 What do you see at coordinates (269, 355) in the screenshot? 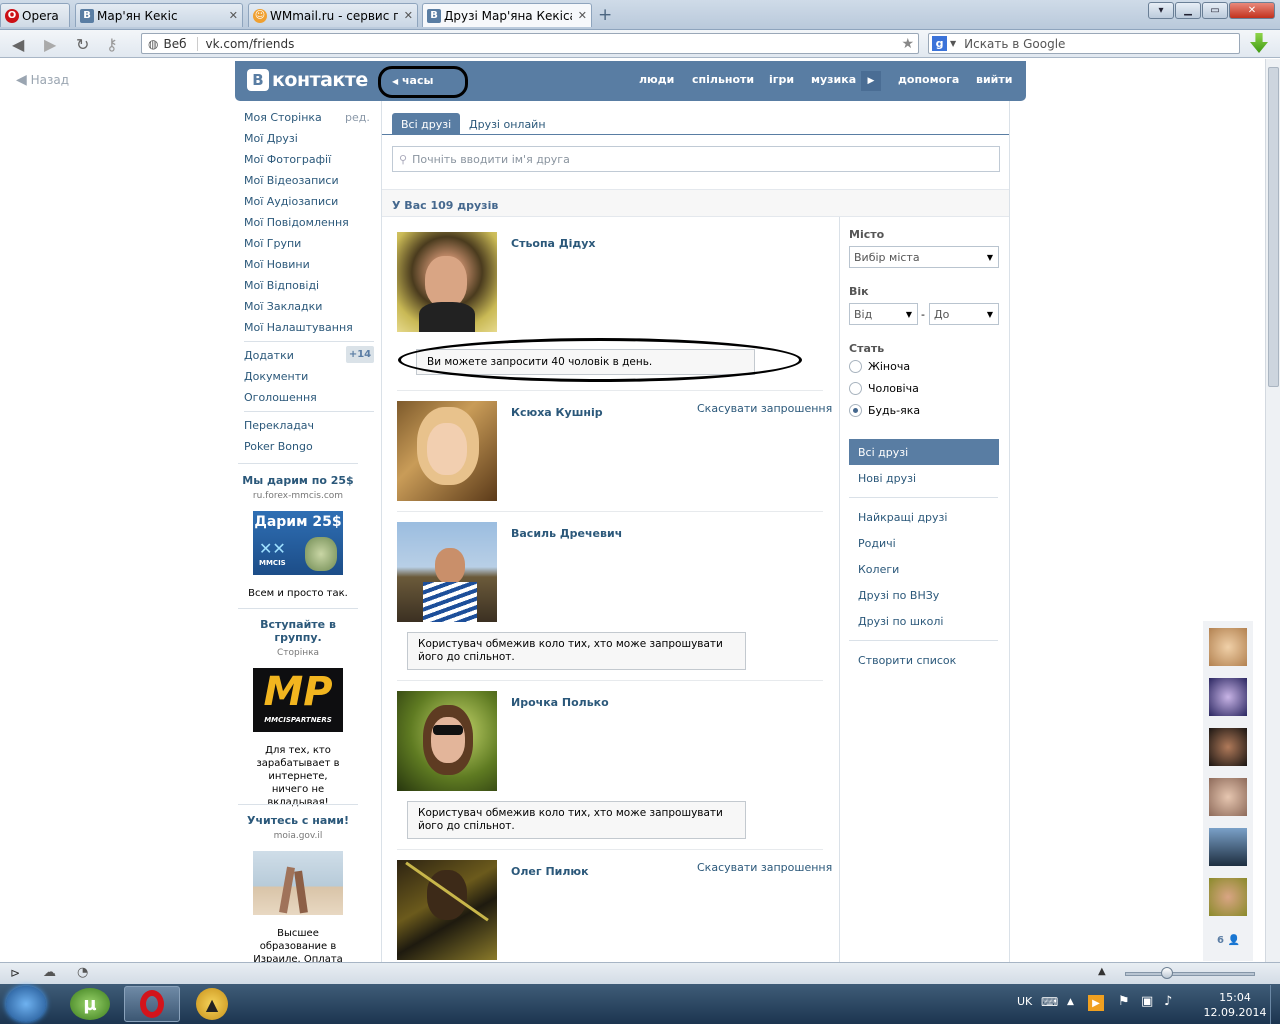
I see `menu-apps: Додатки` at bounding box center [269, 355].